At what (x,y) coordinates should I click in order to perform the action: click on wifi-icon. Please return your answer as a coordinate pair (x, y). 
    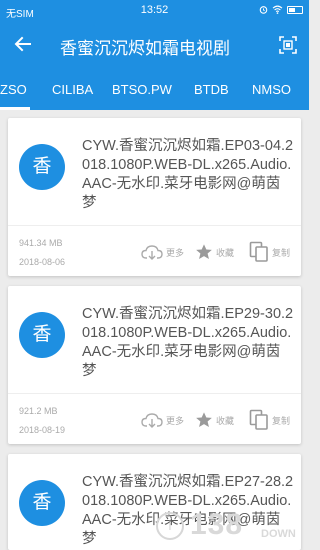
    Looking at the image, I should click on (277, 9).